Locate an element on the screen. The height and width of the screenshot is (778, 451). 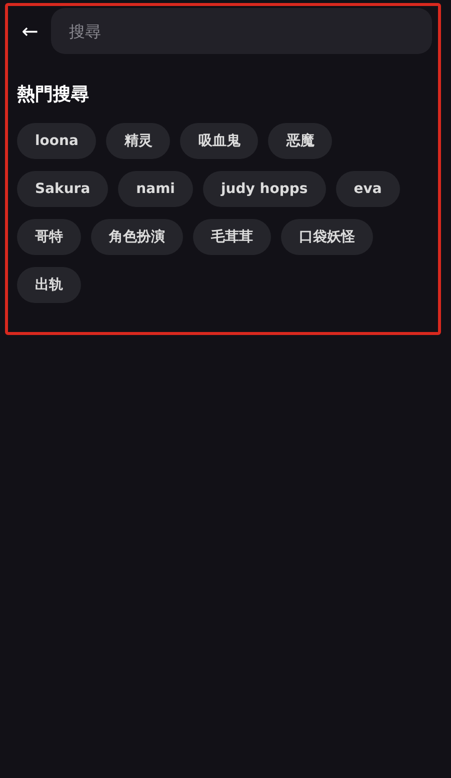
tag-chip: Sakura is located at coordinates (62, 189).